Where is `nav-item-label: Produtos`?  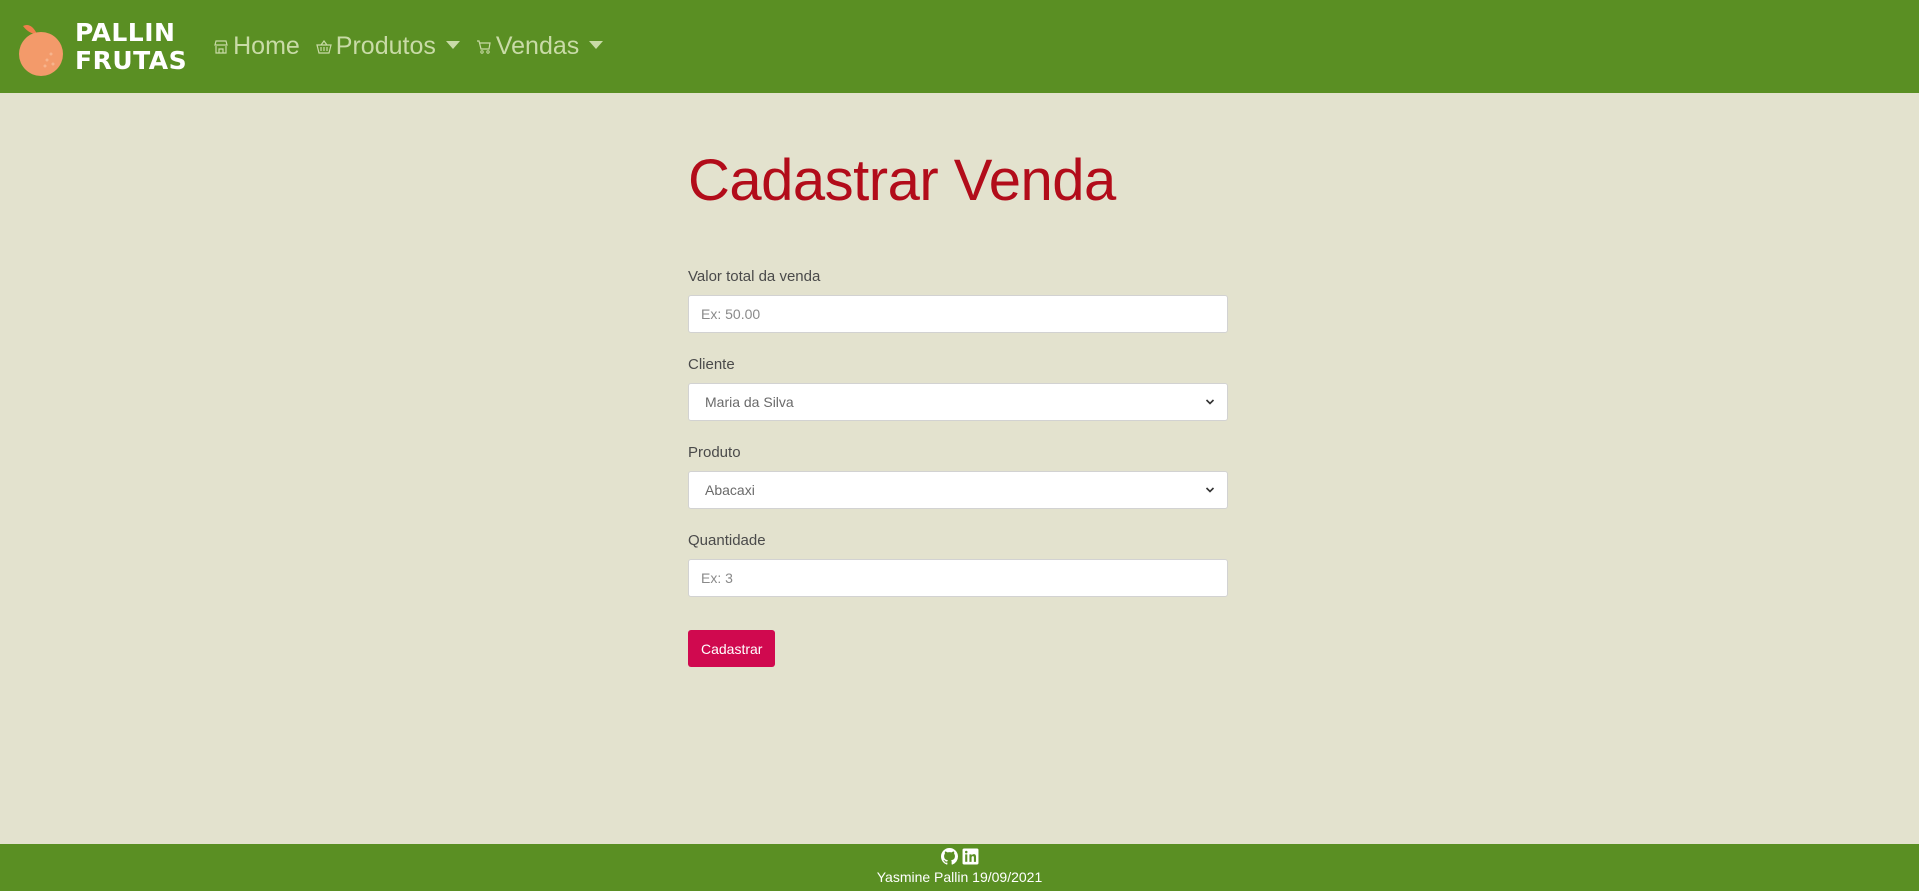 nav-item-label: Produtos is located at coordinates (385, 46).